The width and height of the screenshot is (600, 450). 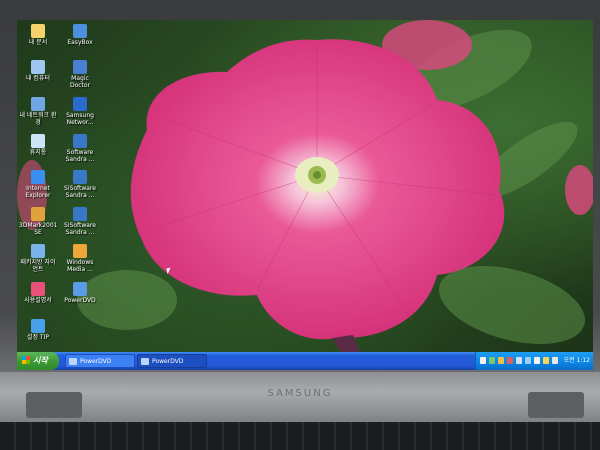 I want to click on windows-logo-icon, so click(x=26, y=360).